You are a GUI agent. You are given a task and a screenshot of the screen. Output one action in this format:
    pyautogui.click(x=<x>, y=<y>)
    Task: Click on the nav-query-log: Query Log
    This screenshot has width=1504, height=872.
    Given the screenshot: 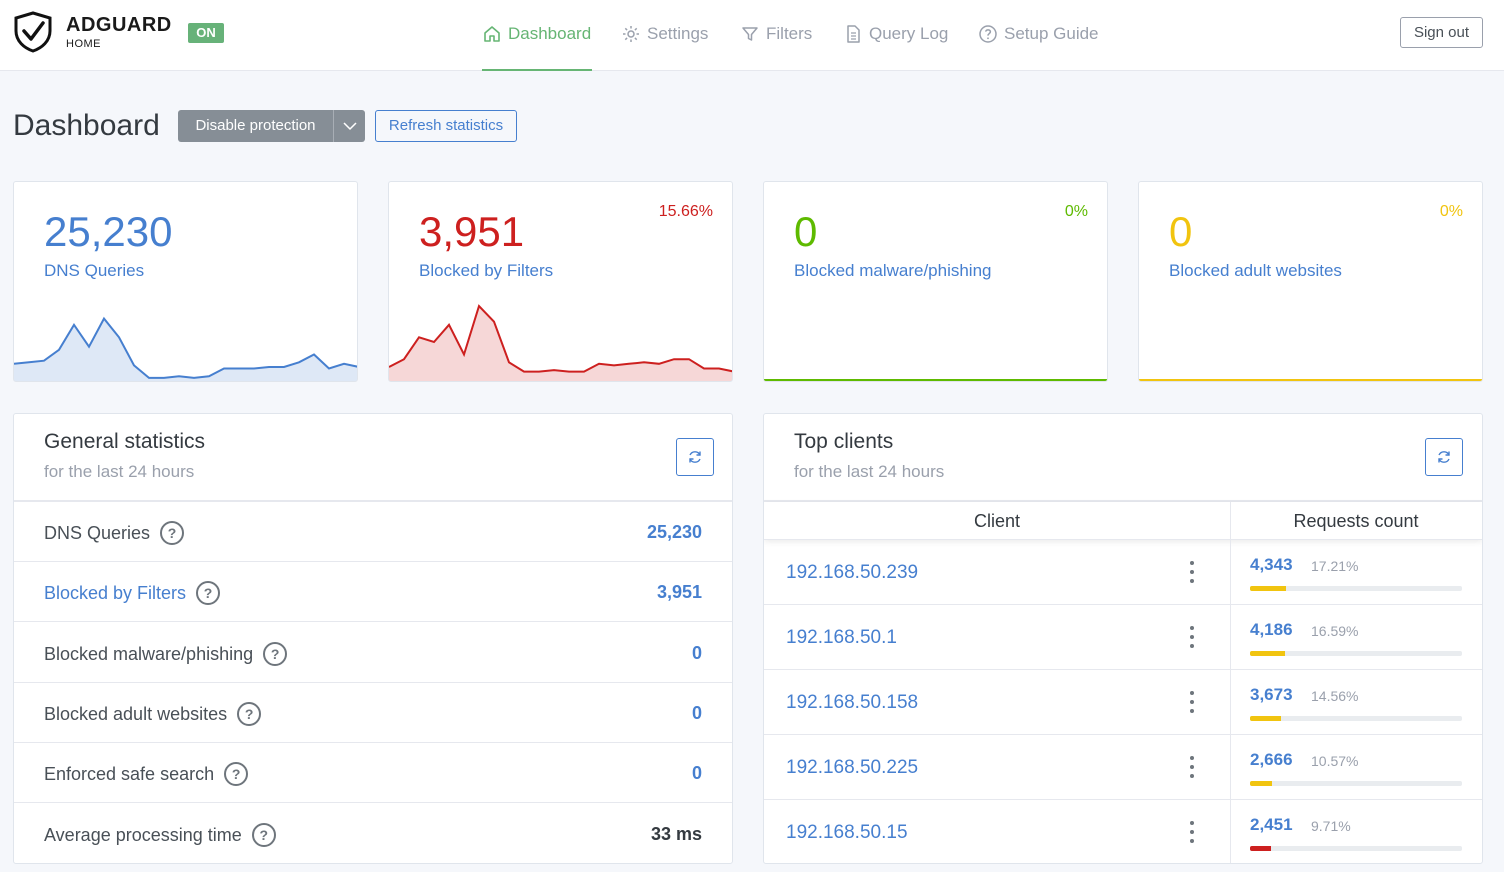 What is the action you would take?
    pyautogui.click(x=895, y=34)
    